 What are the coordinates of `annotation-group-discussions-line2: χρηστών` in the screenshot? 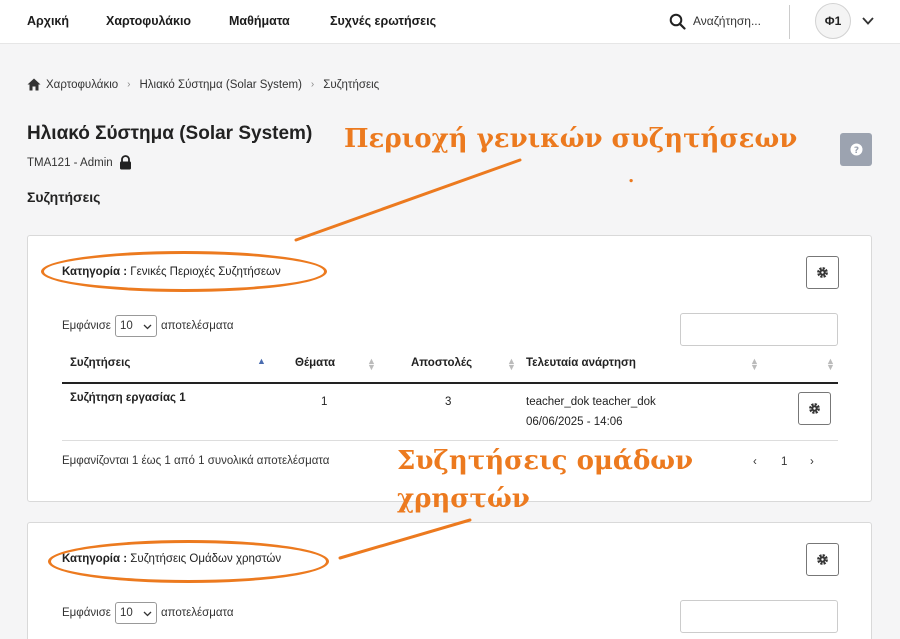 It's located at (463, 499).